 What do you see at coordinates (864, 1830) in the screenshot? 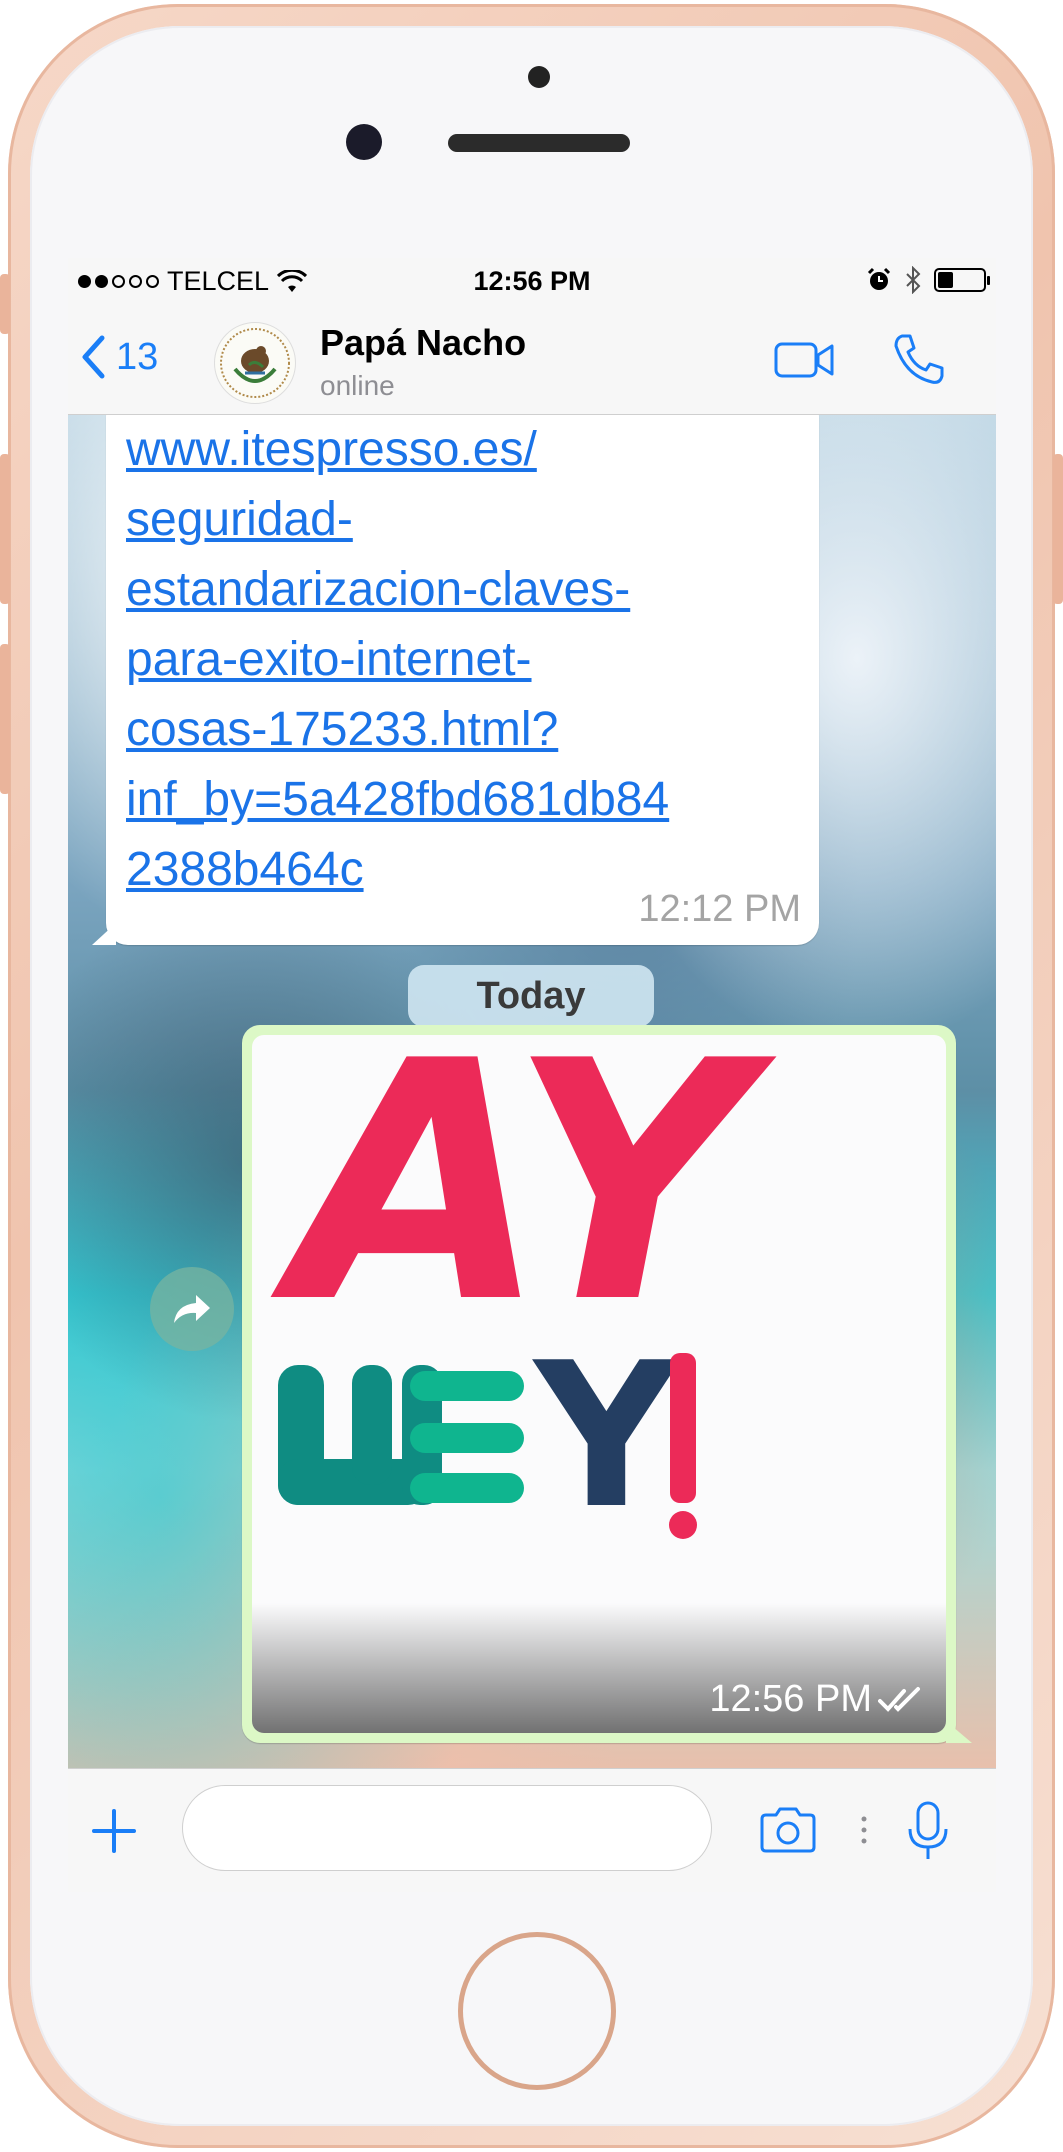
I see `more-dots-icon` at bounding box center [864, 1830].